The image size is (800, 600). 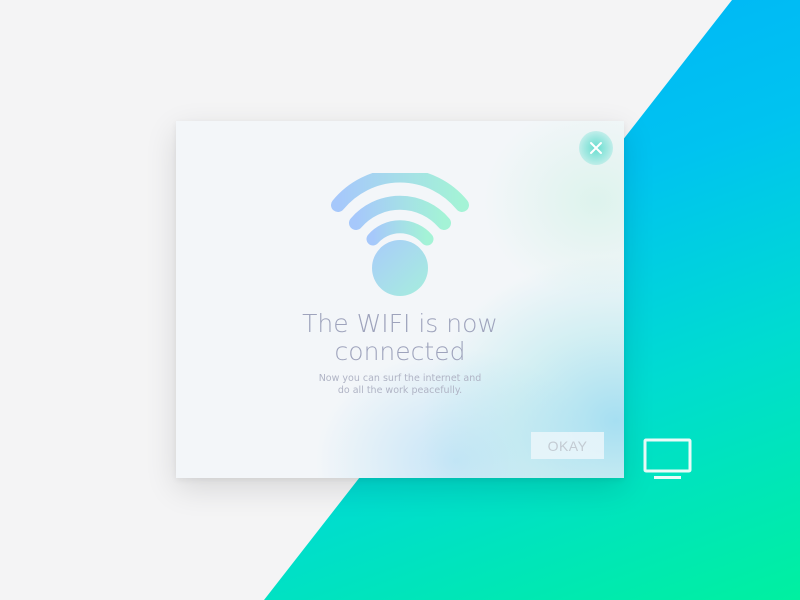 I want to click on monitor-icon, so click(x=668, y=459).